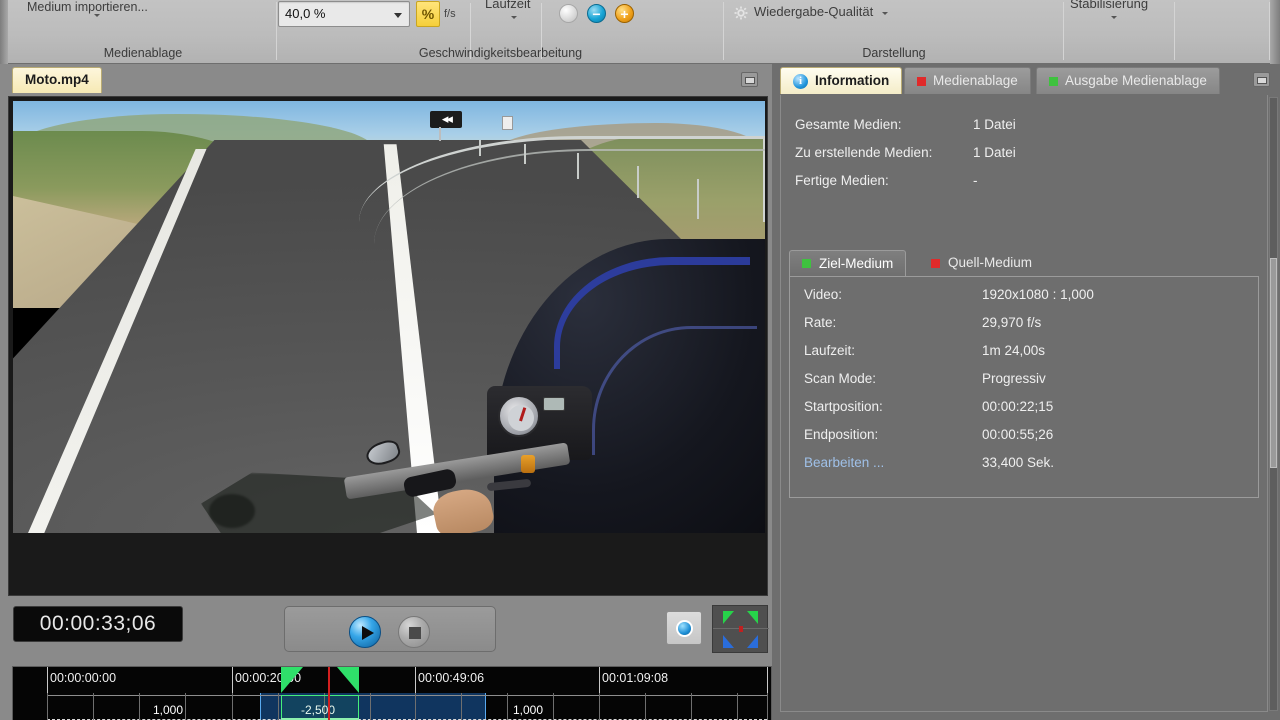  I want to click on tab-moto-mp4: Moto.mp4, so click(57, 80).